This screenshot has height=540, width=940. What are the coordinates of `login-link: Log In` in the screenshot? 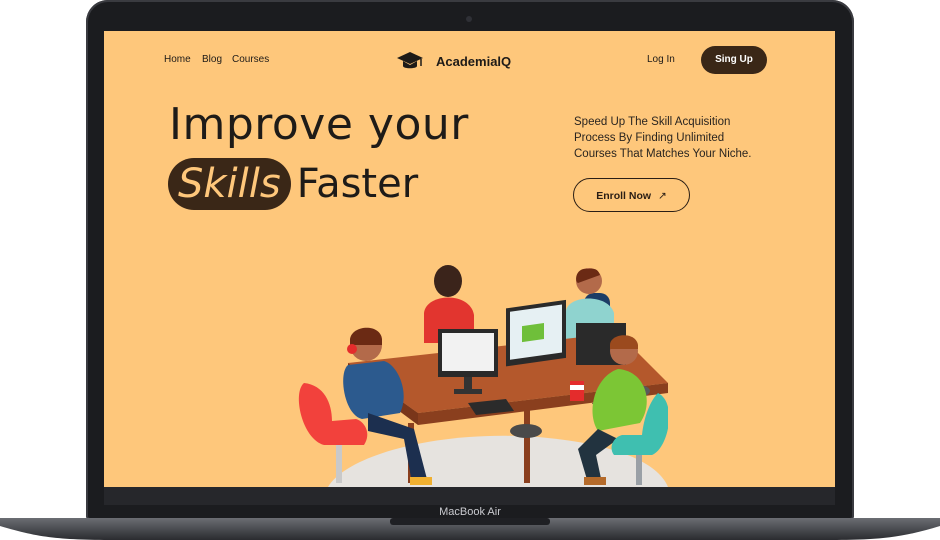 It's located at (661, 59).